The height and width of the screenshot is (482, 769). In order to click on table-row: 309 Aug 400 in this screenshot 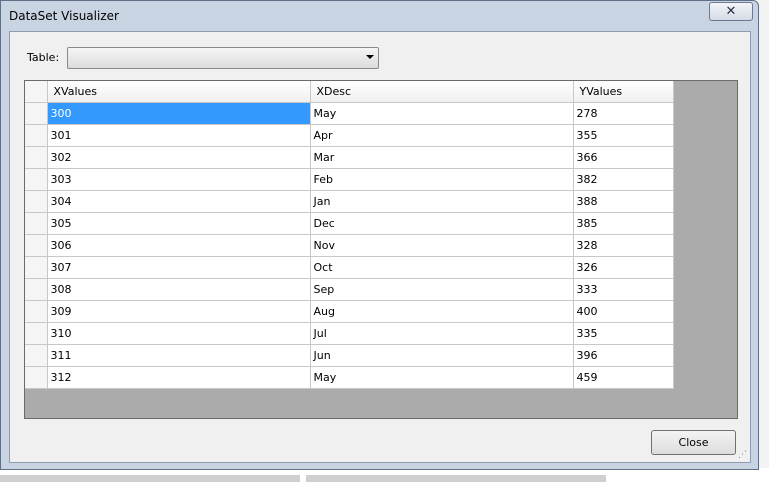, I will do `click(349, 311)`.